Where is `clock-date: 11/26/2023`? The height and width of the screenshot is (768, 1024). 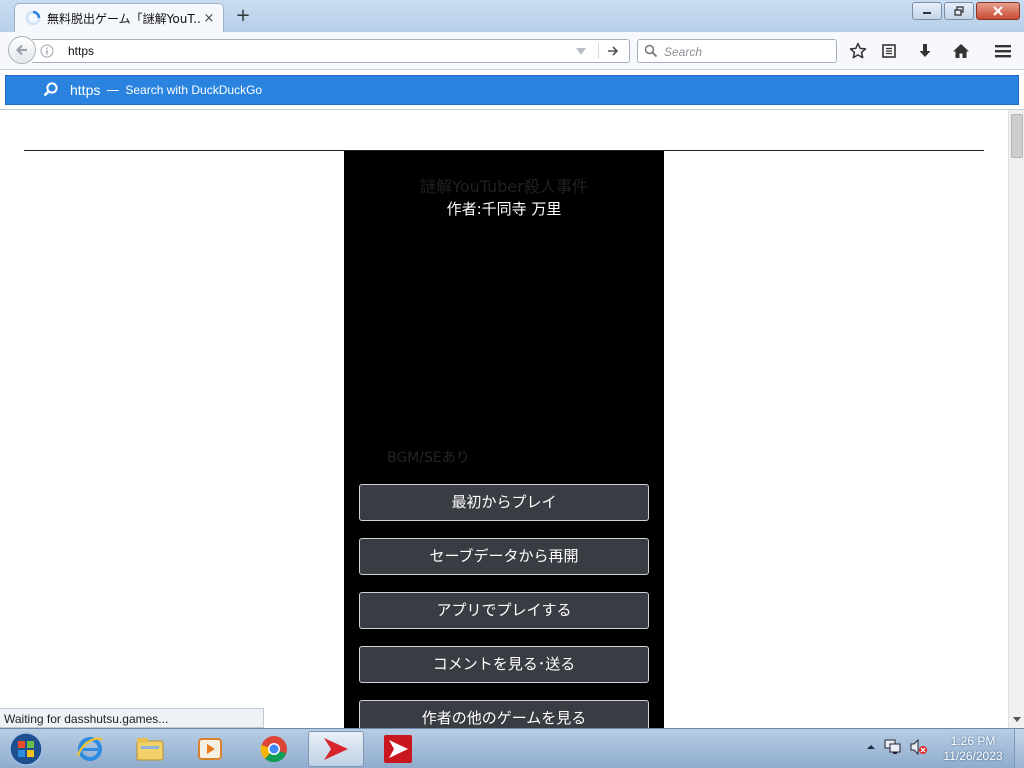 clock-date: 11/26/2023 is located at coordinates (973, 756).